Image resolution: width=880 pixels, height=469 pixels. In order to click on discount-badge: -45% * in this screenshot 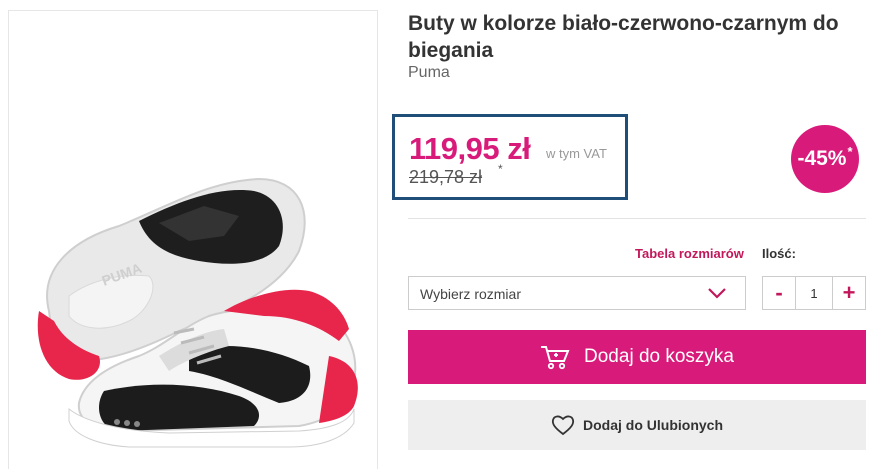, I will do `click(825, 159)`.